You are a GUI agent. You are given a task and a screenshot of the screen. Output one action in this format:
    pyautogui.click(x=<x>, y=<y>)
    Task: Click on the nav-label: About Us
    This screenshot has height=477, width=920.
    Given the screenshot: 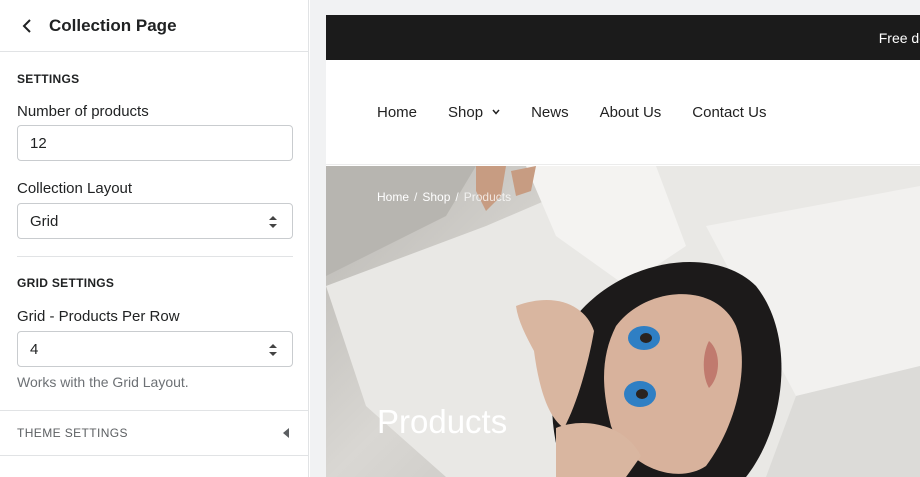 What is the action you would take?
    pyautogui.click(x=630, y=112)
    